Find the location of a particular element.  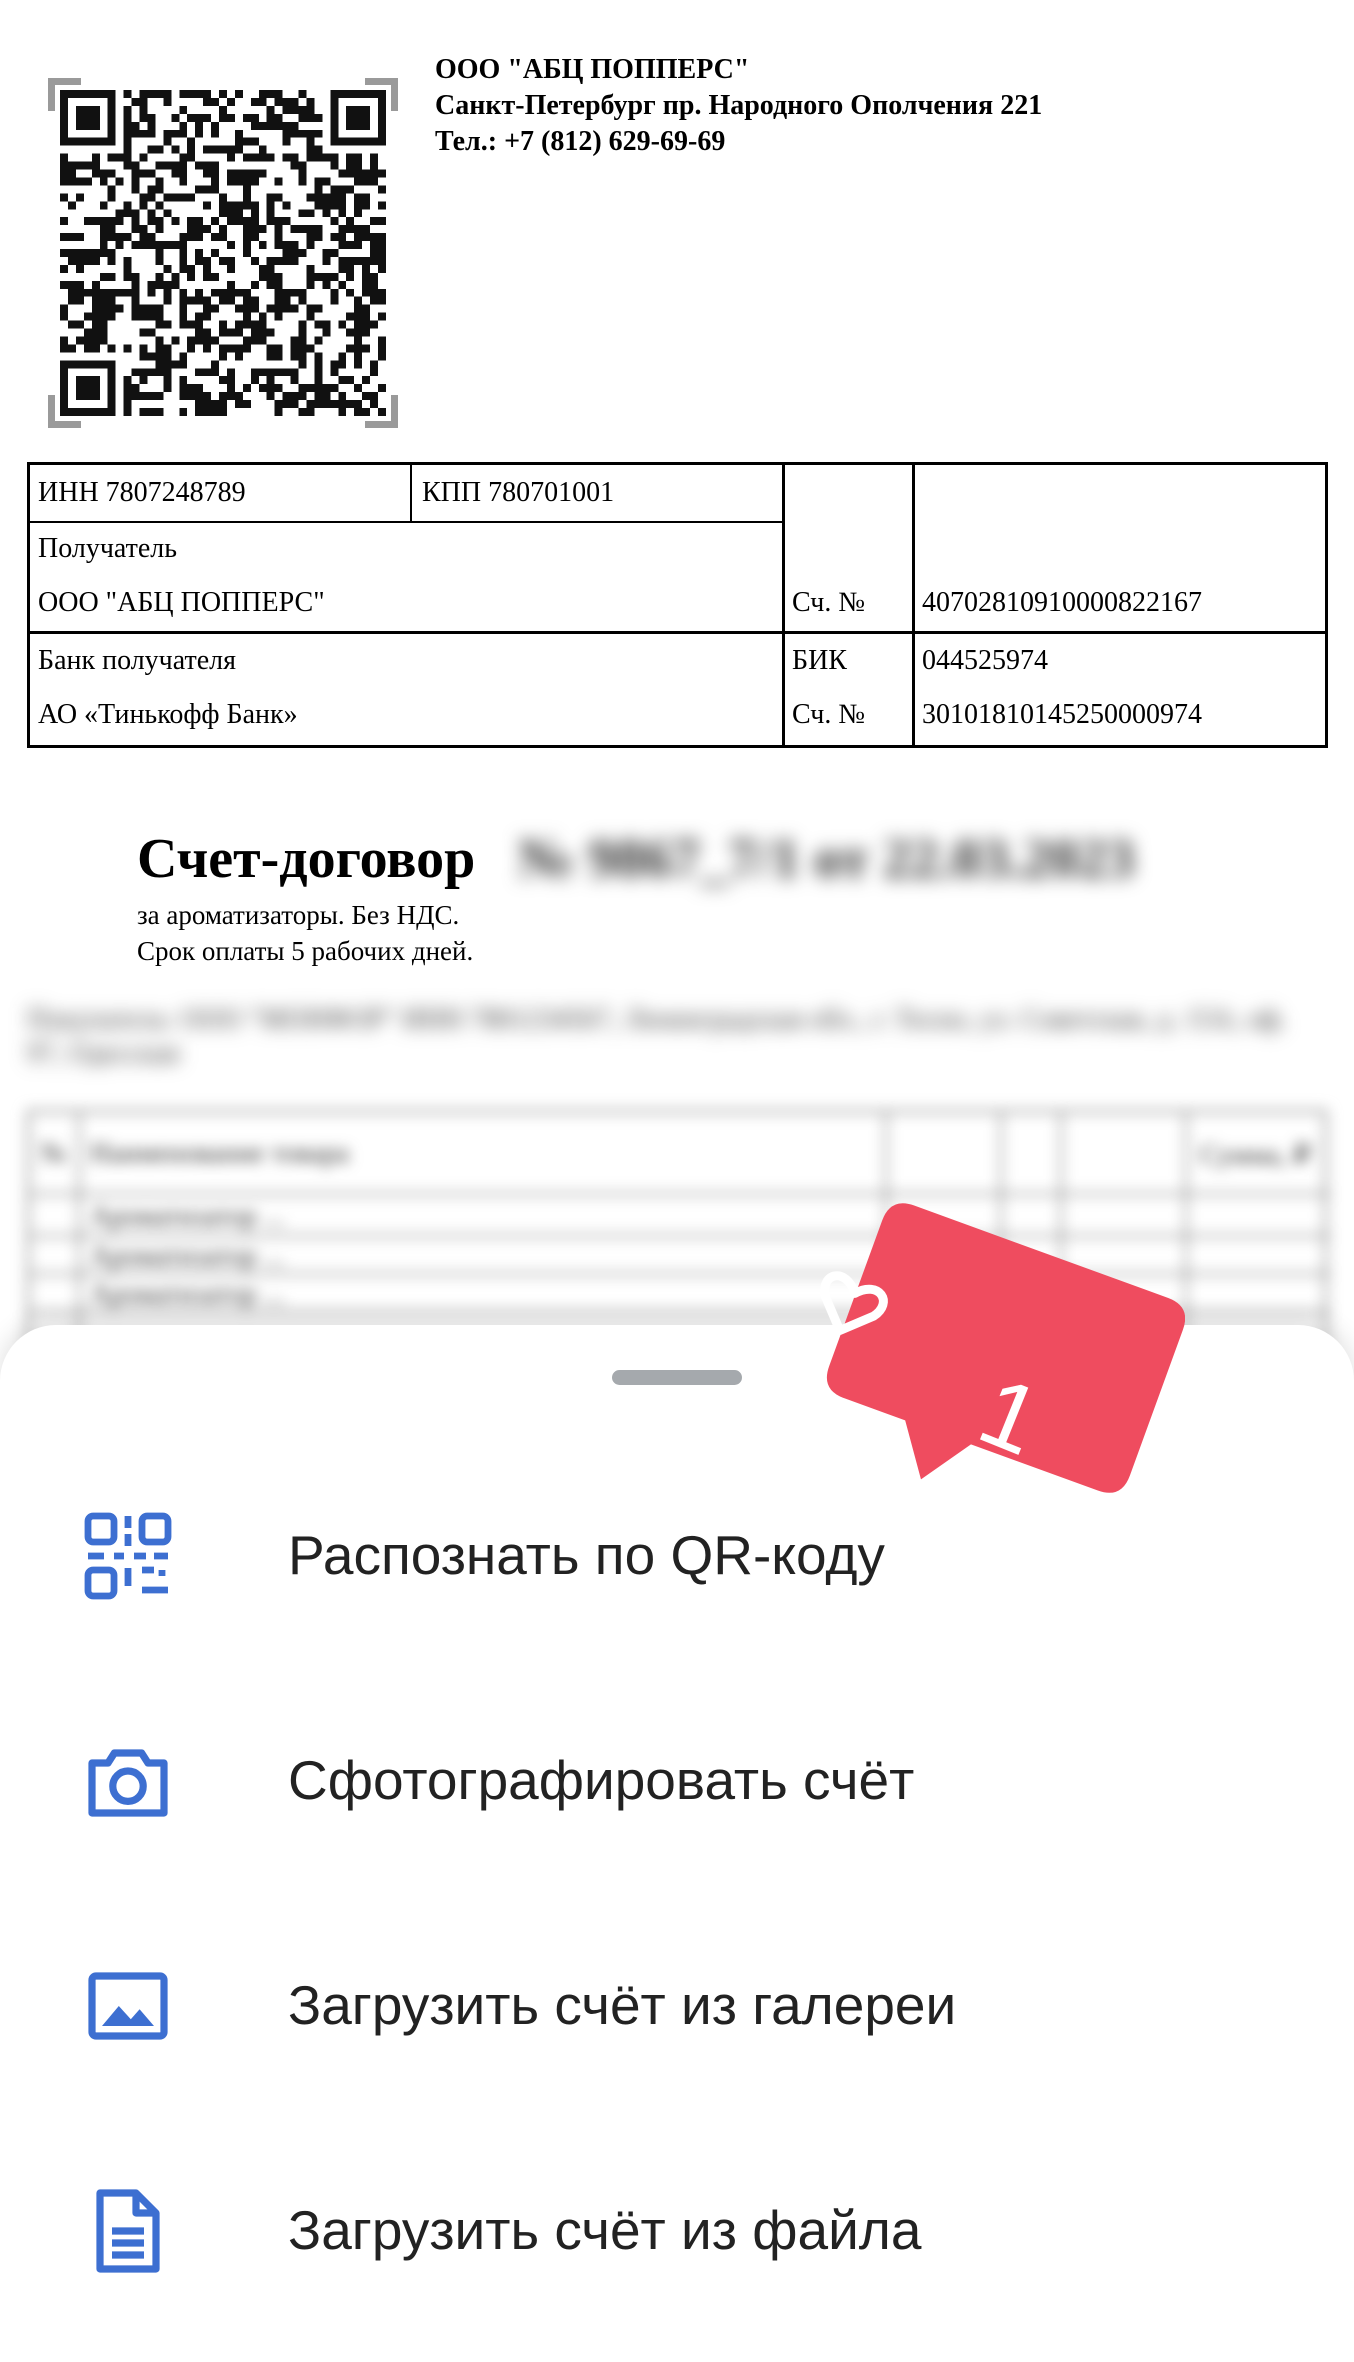

recipient-label: Получатель is located at coordinates (108, 548).